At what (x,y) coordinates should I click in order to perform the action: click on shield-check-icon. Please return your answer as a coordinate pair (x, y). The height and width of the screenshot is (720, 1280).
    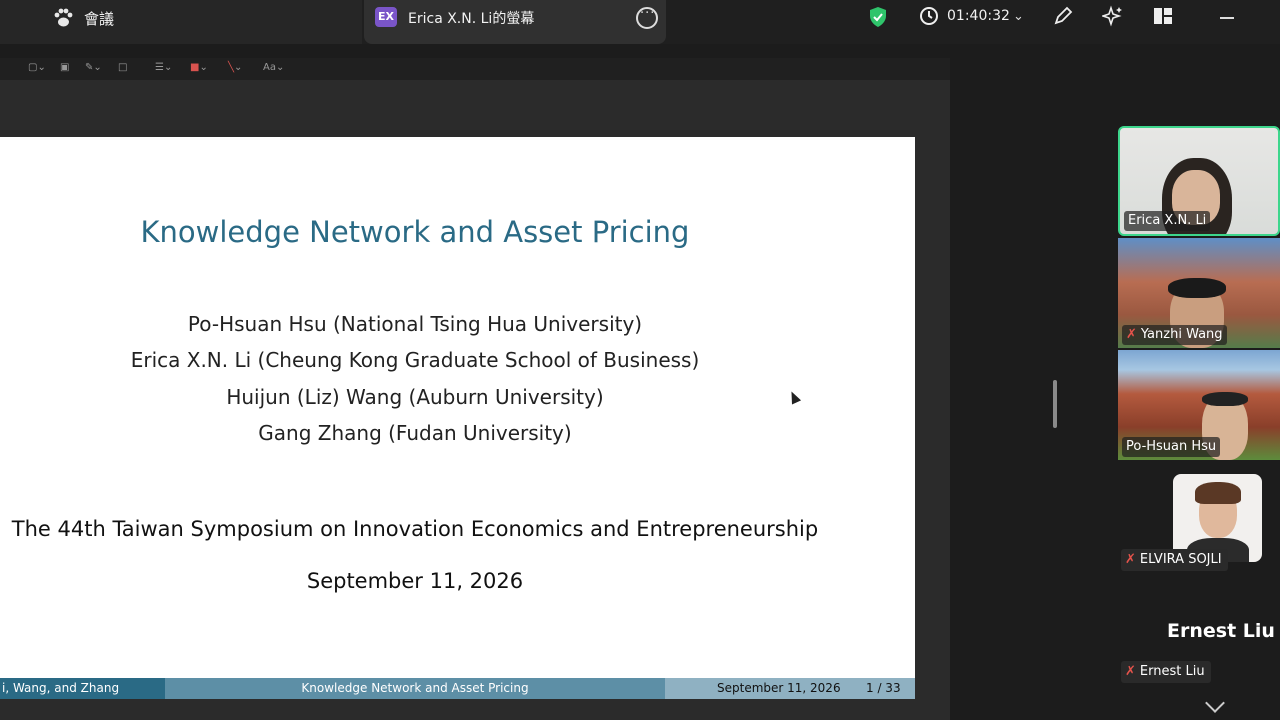
    Looking at the image, I should click on (878, 17).